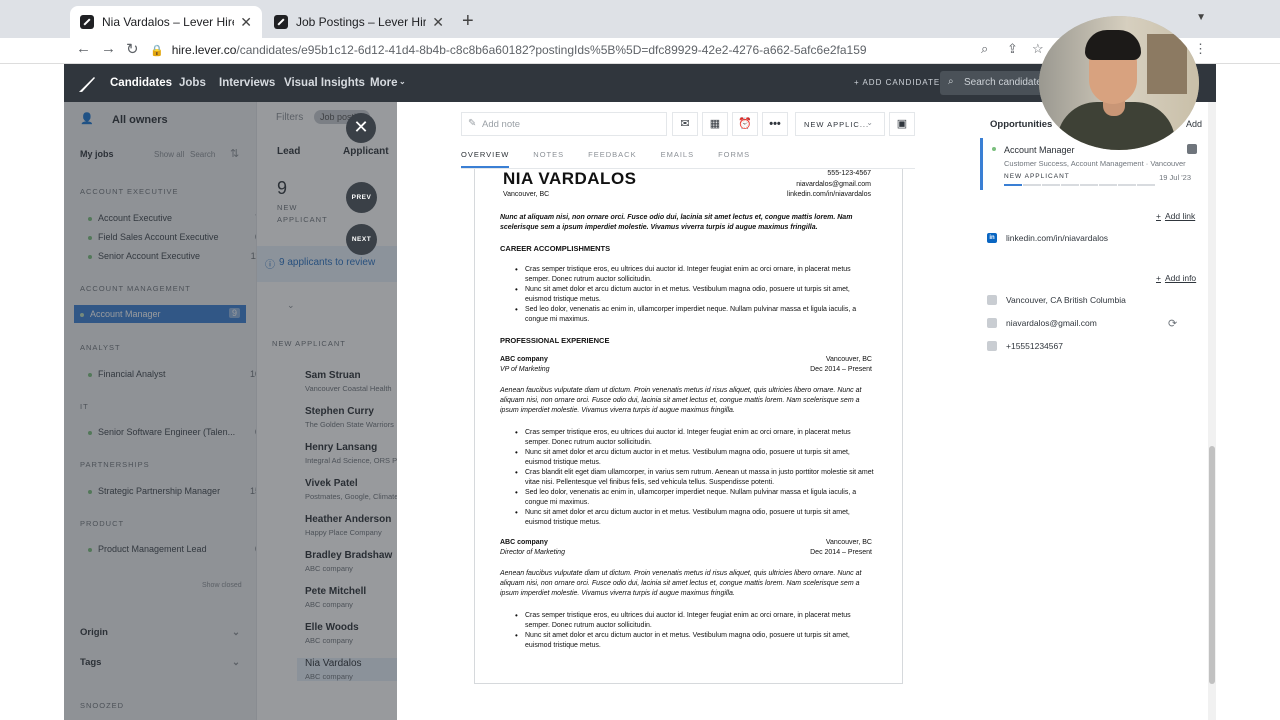 This screenshot has width=1280, height=720. What do you see at coordinates (525, 369) in the screenshot?
I see `job-role: VP of Marketing` at bounding box center [525, 369].